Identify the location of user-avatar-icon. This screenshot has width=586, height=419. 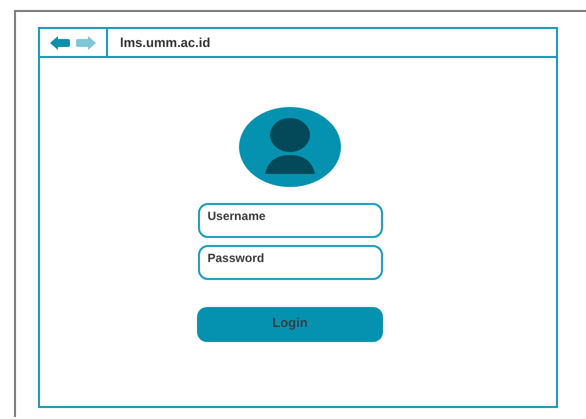
(290, 147).